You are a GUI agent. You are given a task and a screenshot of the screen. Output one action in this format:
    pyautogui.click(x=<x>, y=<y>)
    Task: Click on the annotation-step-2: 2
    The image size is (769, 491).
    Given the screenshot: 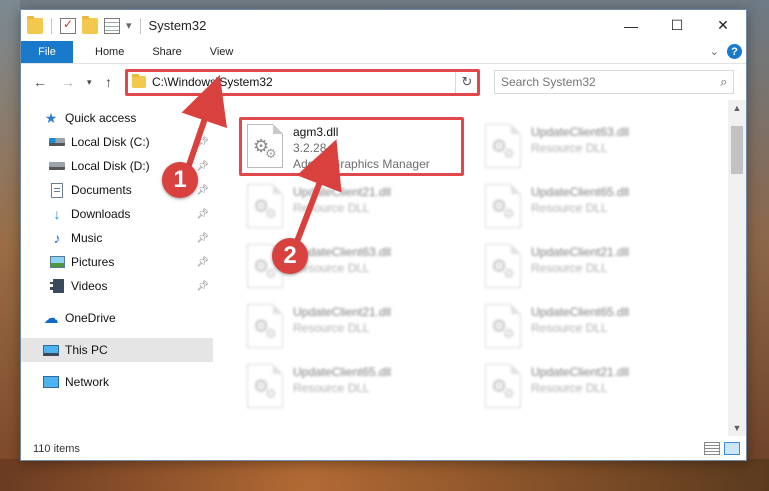 What is the action you would take?
    pyautogui.click(x=290, y=256)
    